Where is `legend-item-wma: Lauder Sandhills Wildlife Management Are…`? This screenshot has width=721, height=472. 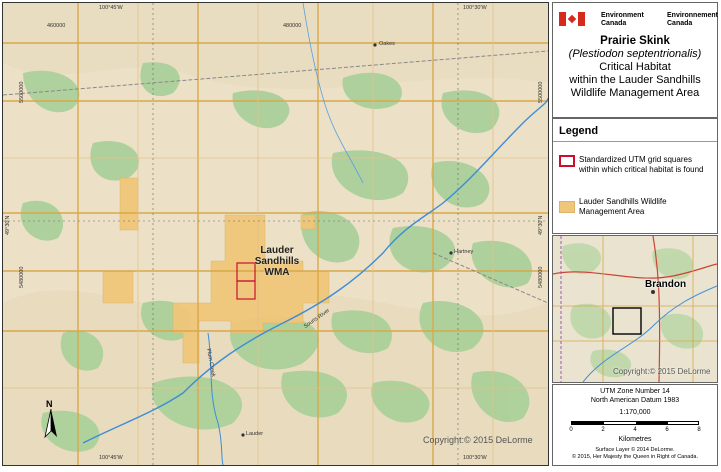 legend-item-wma: Lauder Sandhills Wildlife Management Are… is located at coordinates (623, 206).